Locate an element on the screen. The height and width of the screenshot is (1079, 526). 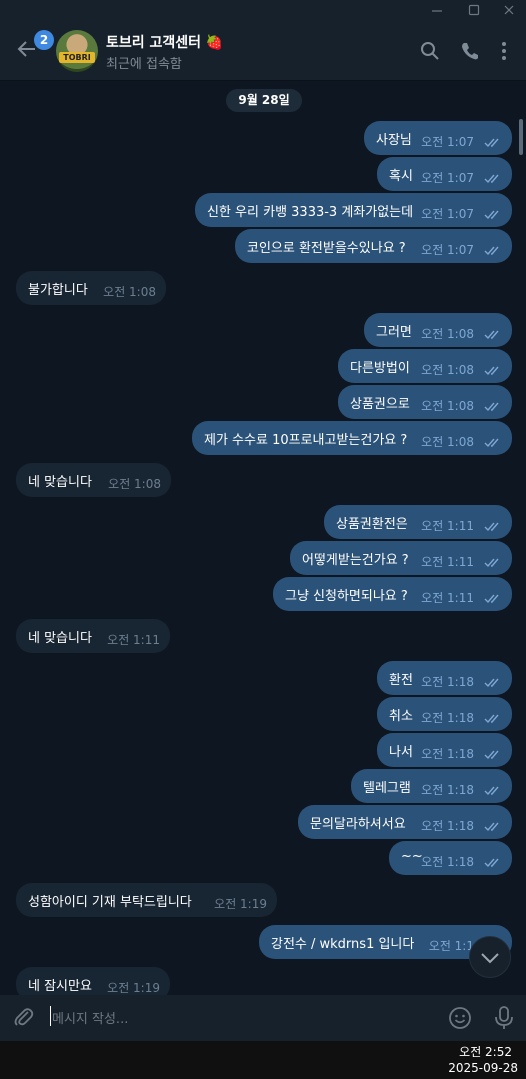
message-bubble-outgoing: ~~ 오전 1:18 is located at coordinates (450, 858).